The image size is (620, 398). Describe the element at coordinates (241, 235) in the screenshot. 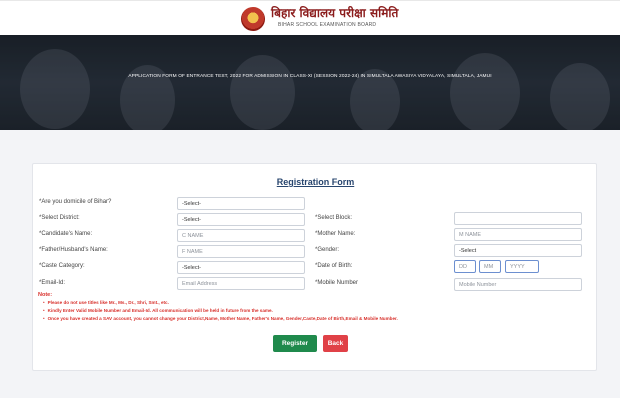

I see `candidate-name-input: C NAME` at that location.